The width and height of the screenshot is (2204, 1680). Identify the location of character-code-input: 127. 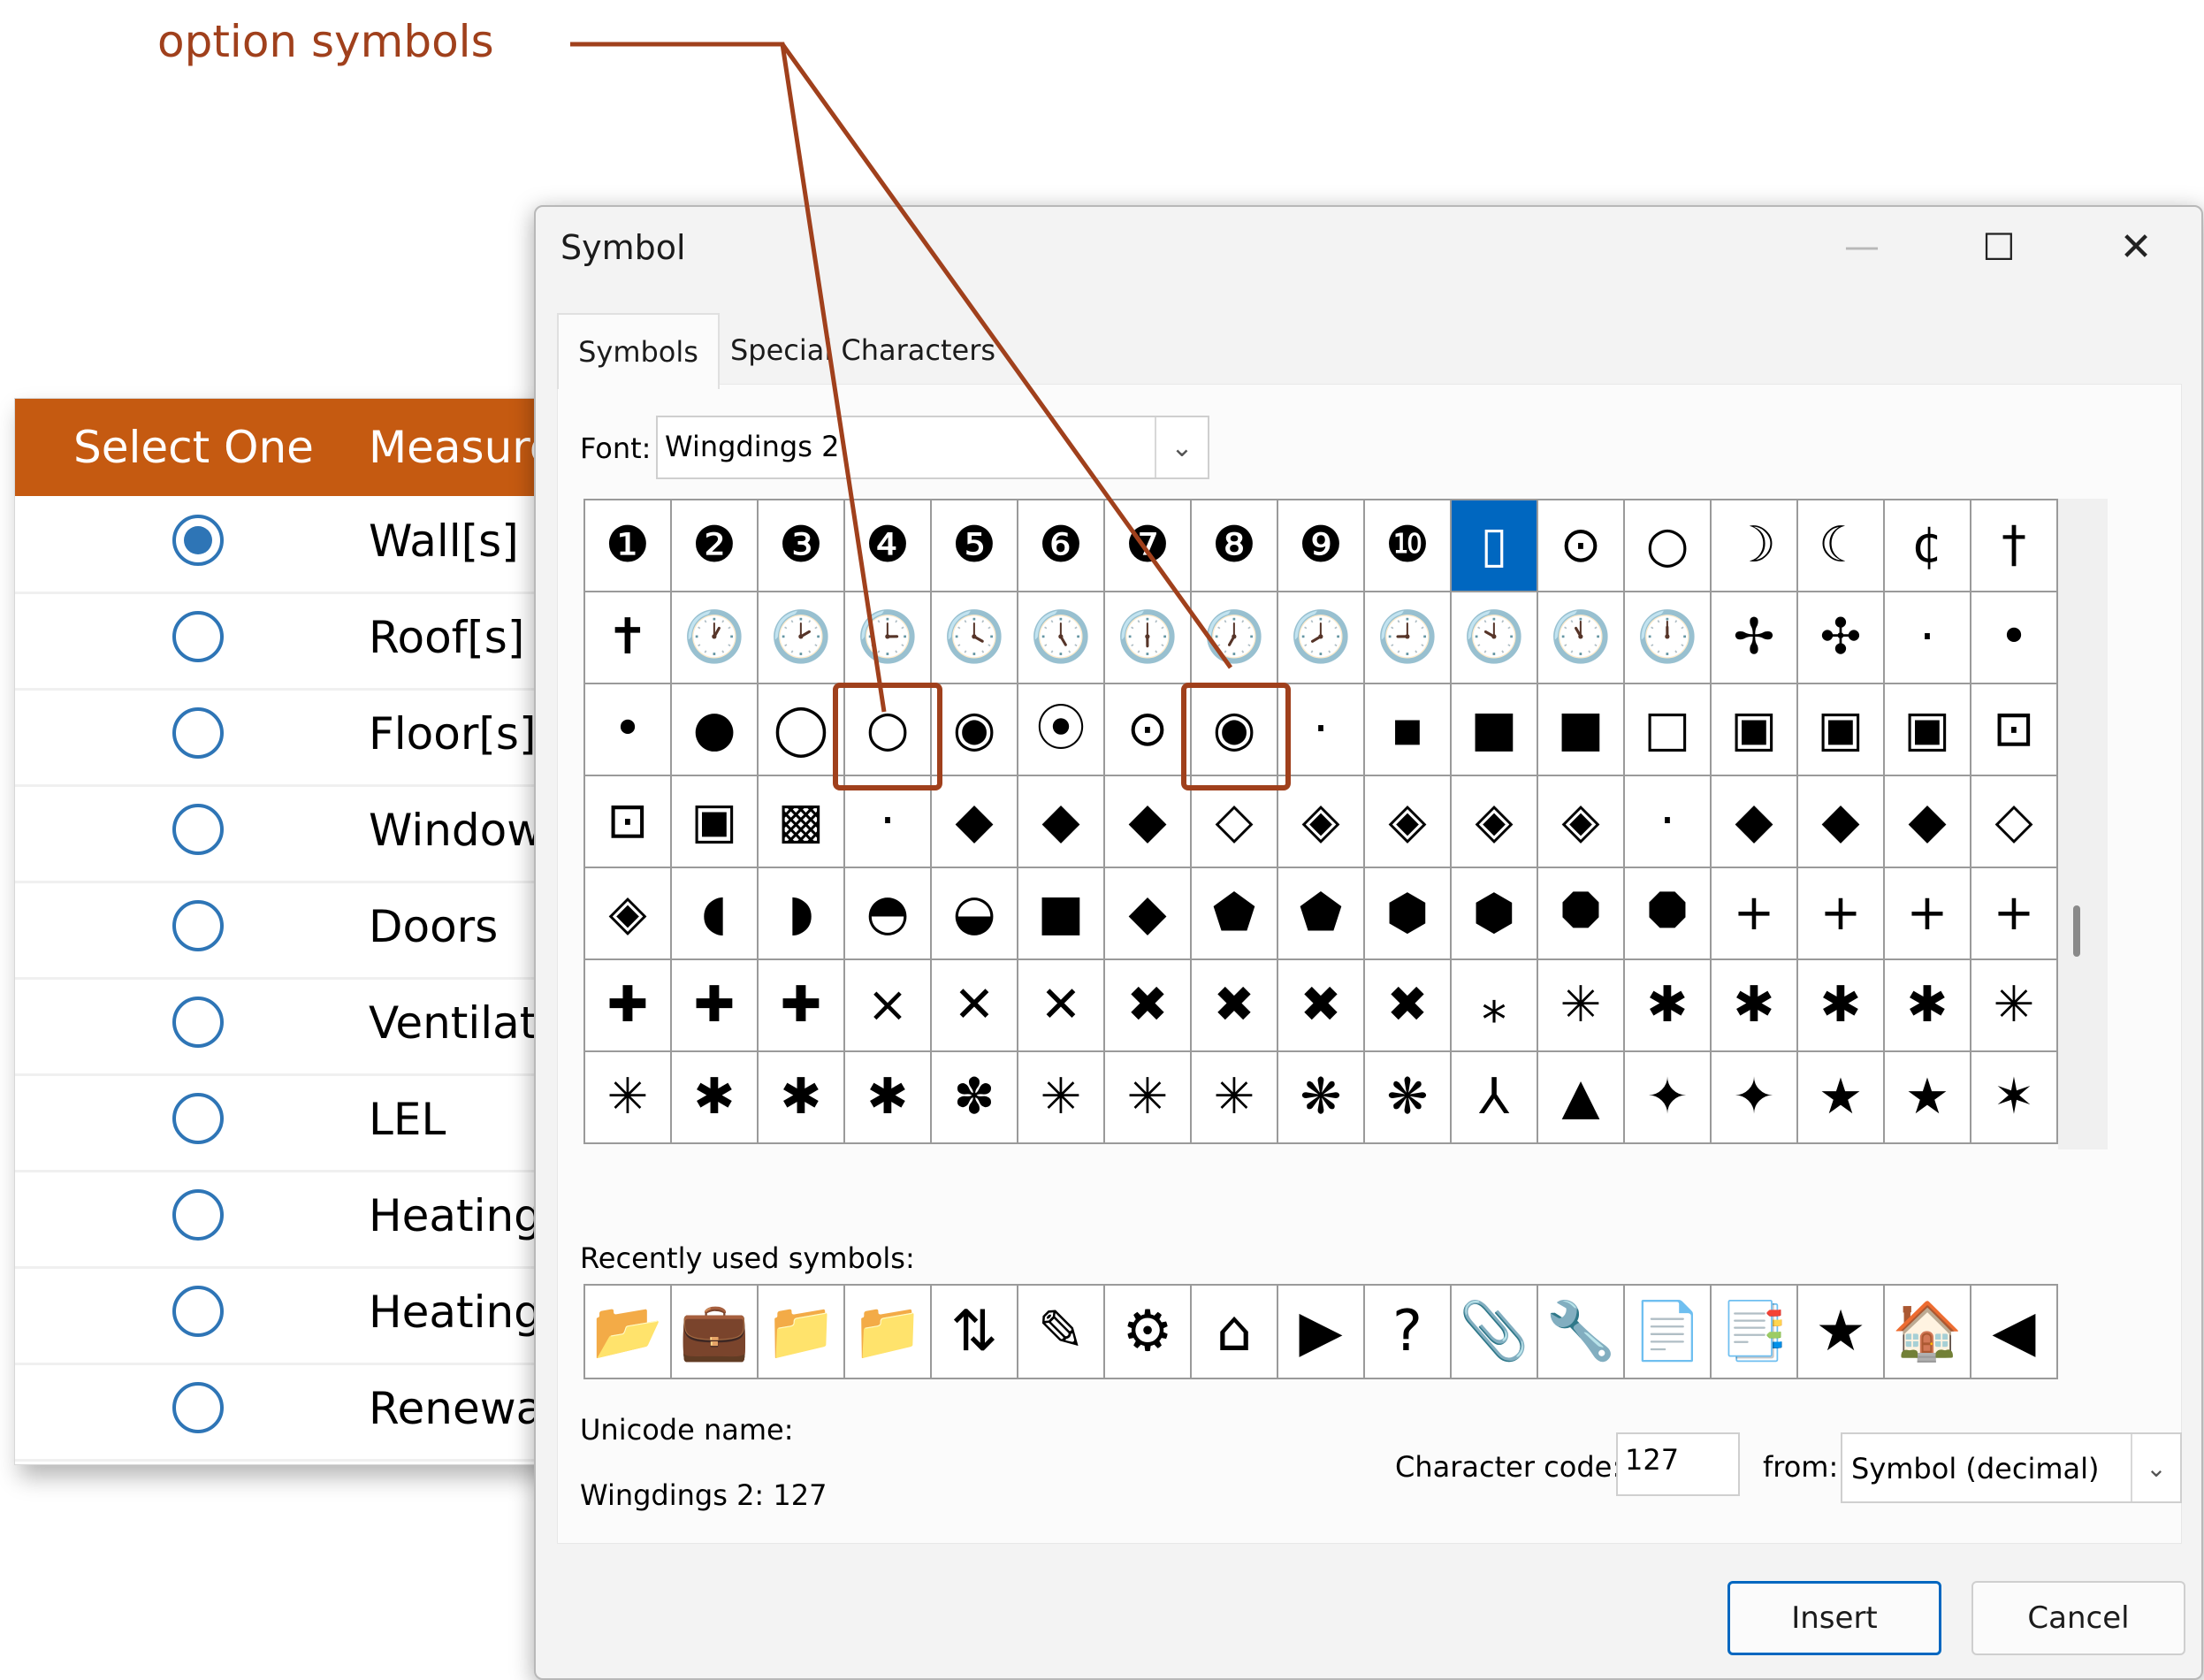
(1678, 1464).